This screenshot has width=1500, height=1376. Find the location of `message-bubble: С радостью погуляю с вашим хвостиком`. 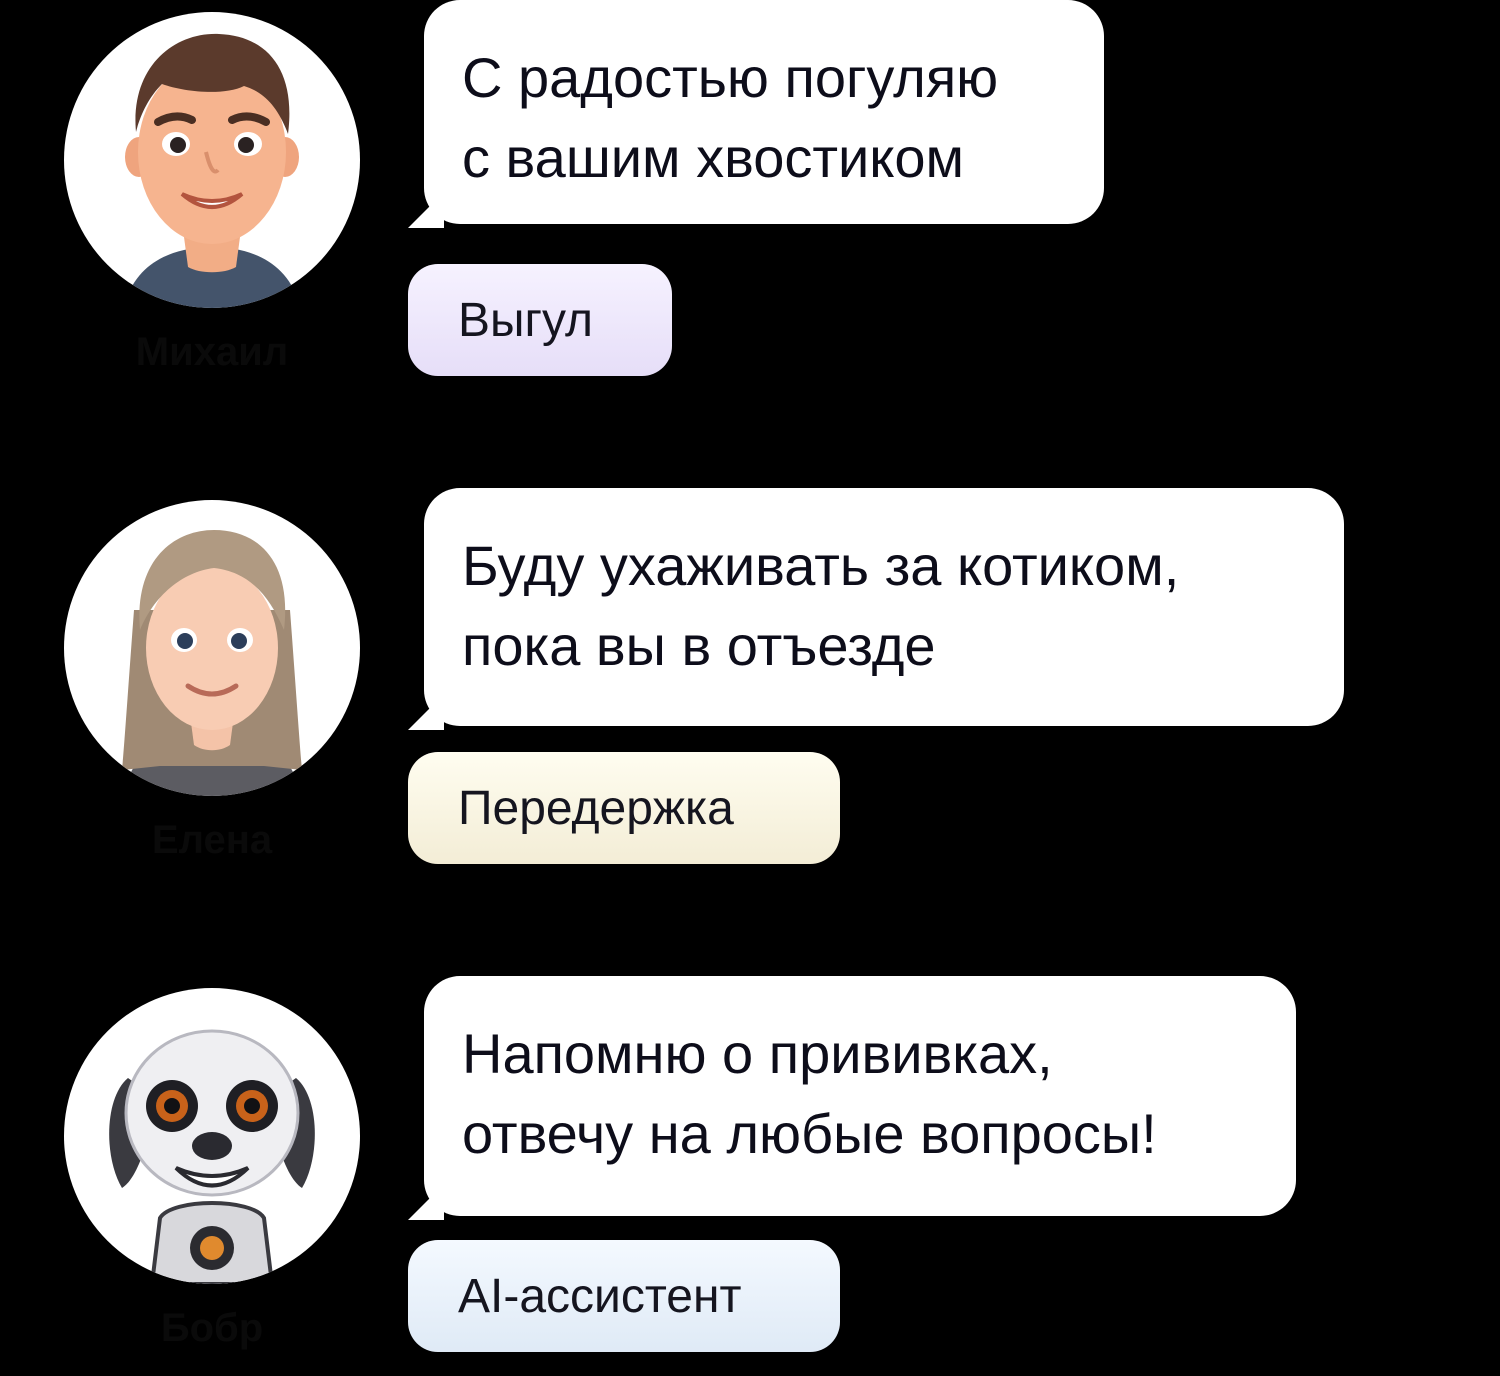

message-bubble: С радостью погуляю с вашим хвостиком is located at coordinates (756, 114).